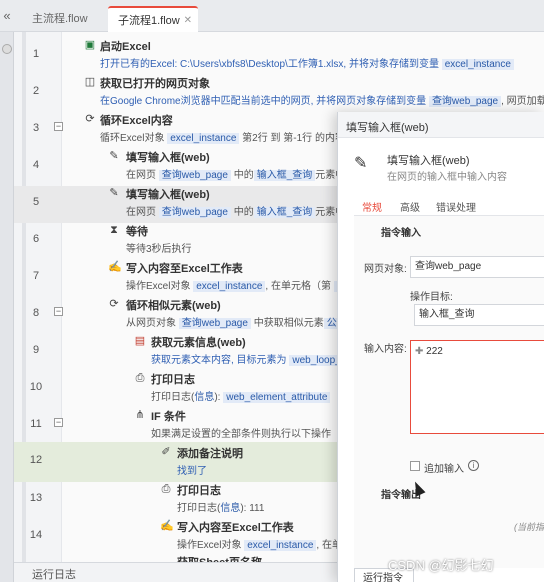 The width and height of the screenshot is (544, 582). I want to click on input-box-icon: ✎, so click(361, 163).